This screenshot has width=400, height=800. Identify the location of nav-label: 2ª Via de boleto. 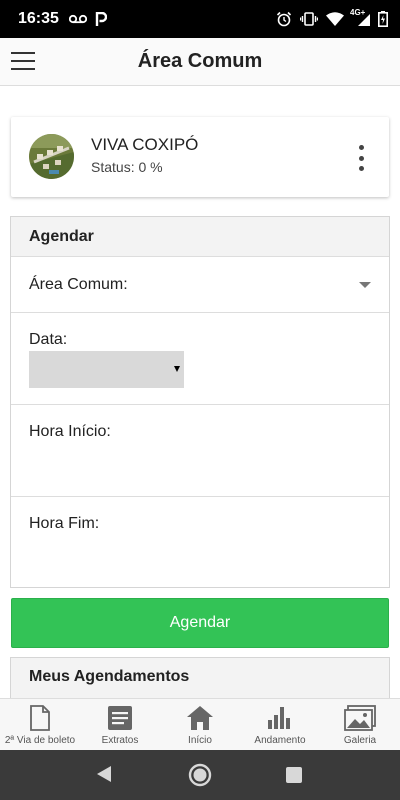
(40, 740).